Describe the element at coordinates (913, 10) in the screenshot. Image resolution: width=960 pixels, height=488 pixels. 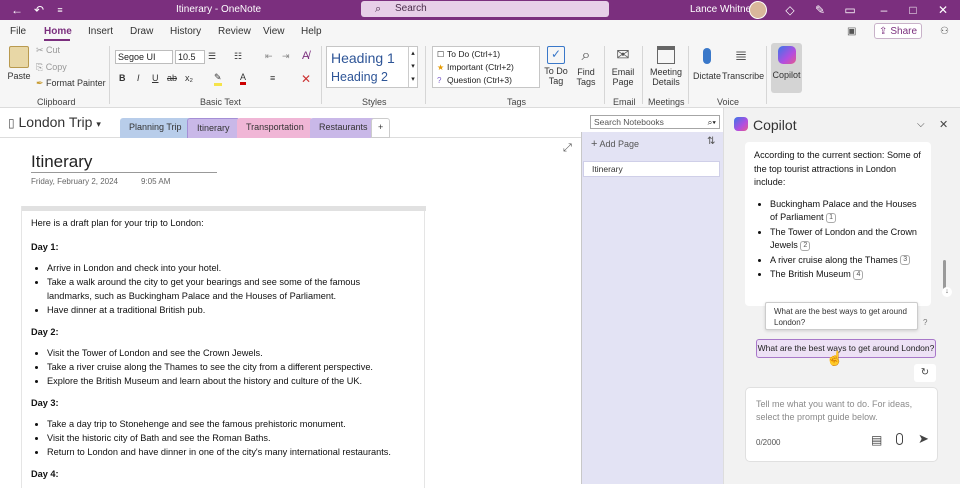
I see `maximize-icon: □` at that location.